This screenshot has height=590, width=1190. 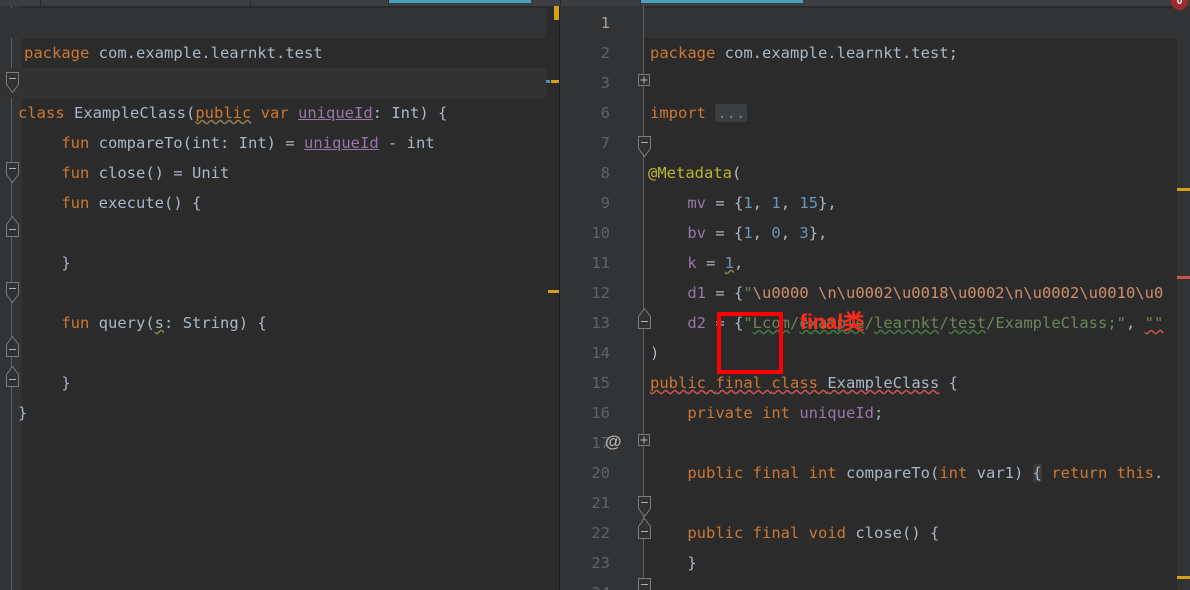 I want to click on annotation-highlight-box, so click(x=750, y=343).